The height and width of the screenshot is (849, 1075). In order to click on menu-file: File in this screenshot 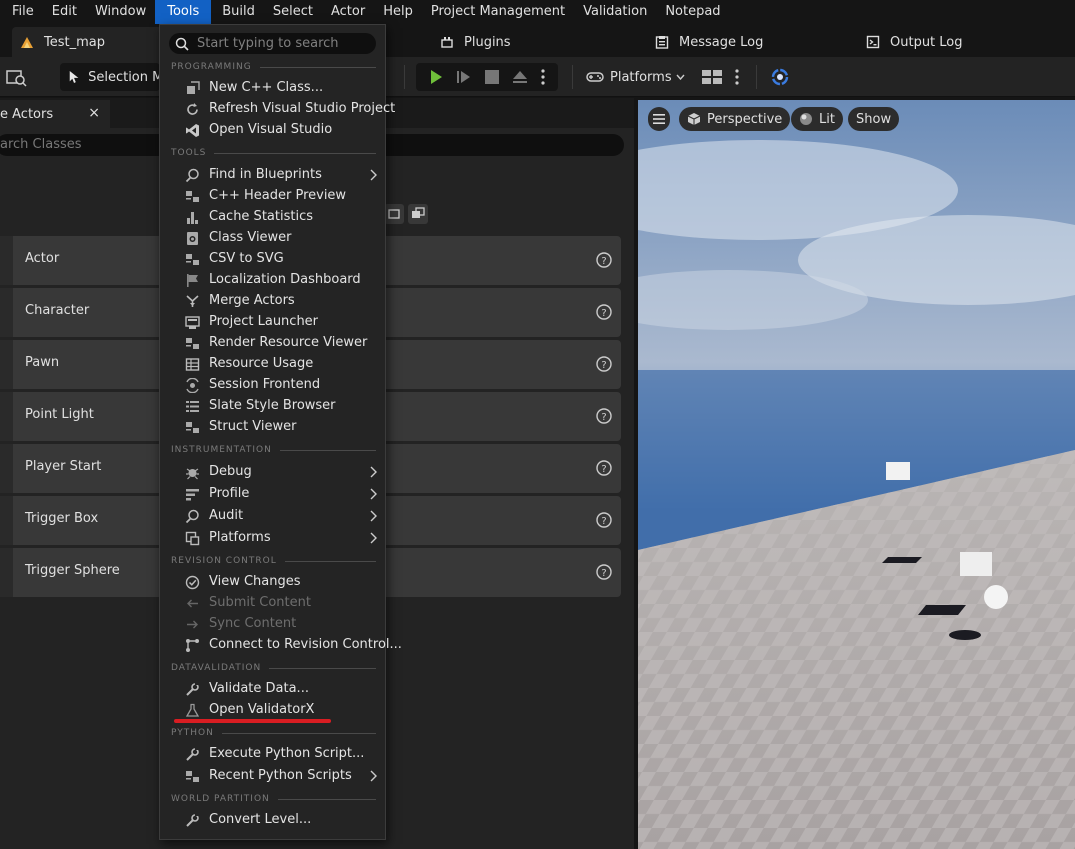, I will do `click(21, 12)`.